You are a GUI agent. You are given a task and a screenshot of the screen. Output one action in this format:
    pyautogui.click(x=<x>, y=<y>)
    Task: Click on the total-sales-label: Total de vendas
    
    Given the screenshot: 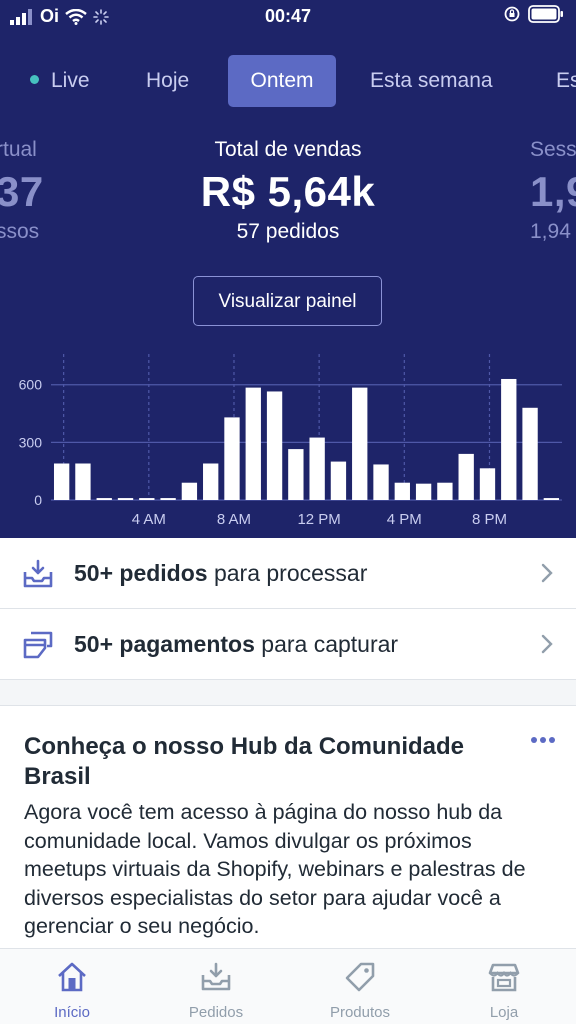 What is the action you would take?
    pyautogui.click(x=288, y=149)
    